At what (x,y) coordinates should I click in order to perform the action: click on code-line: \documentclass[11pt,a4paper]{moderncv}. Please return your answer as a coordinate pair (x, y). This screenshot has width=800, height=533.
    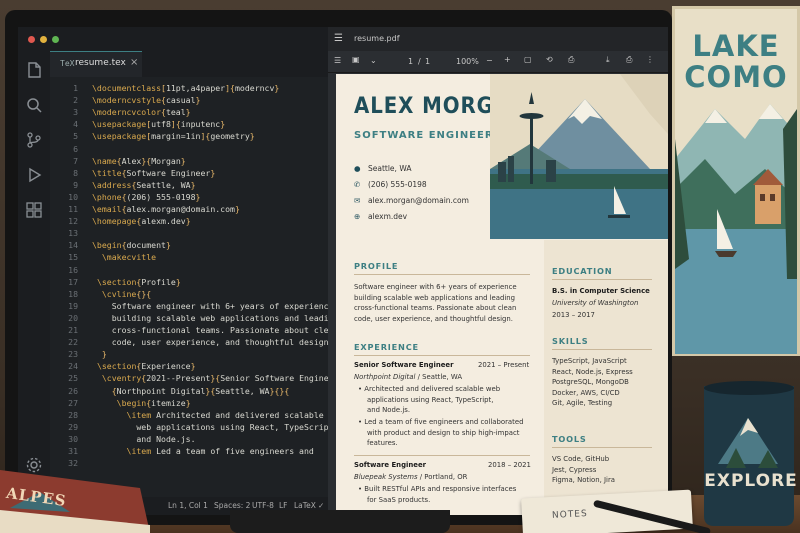
    Looking at the image, I should click on (185, 88).